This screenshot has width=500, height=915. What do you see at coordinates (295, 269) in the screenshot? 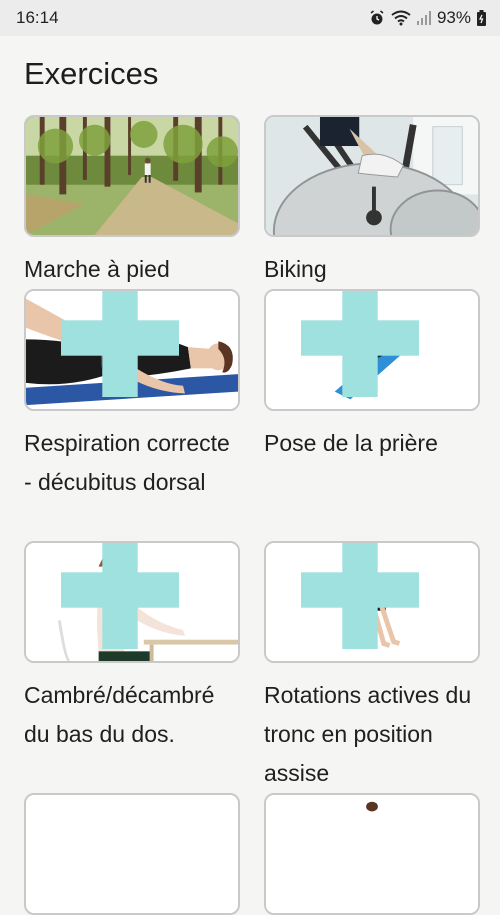
I see `exercise-label: Biking` at bounding box center [295, 269].